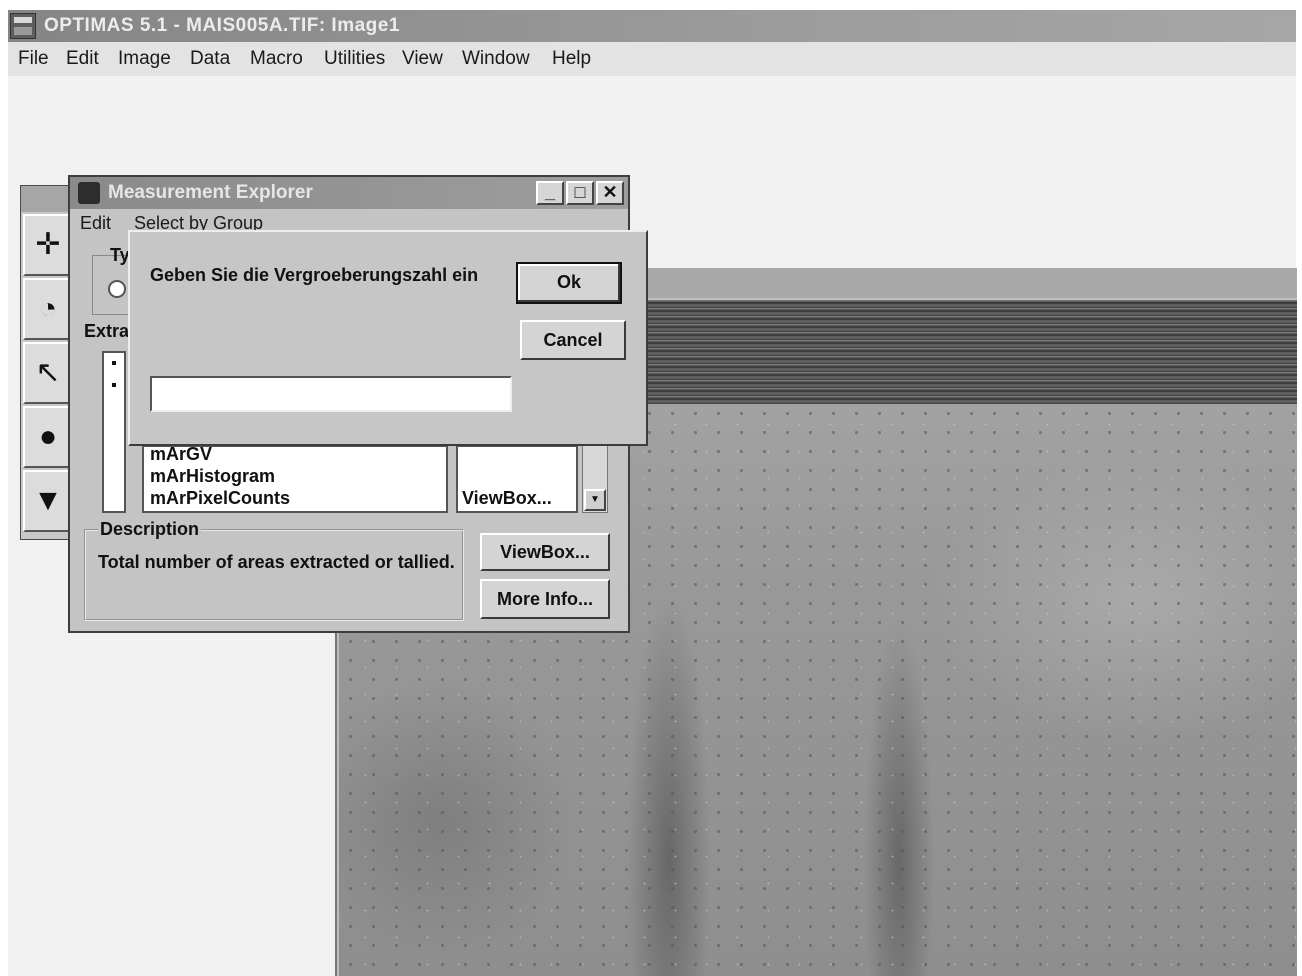 This screenshot has height=976, width=1302. I want to click on me-menu-edit: Edit, so click(95, 223).